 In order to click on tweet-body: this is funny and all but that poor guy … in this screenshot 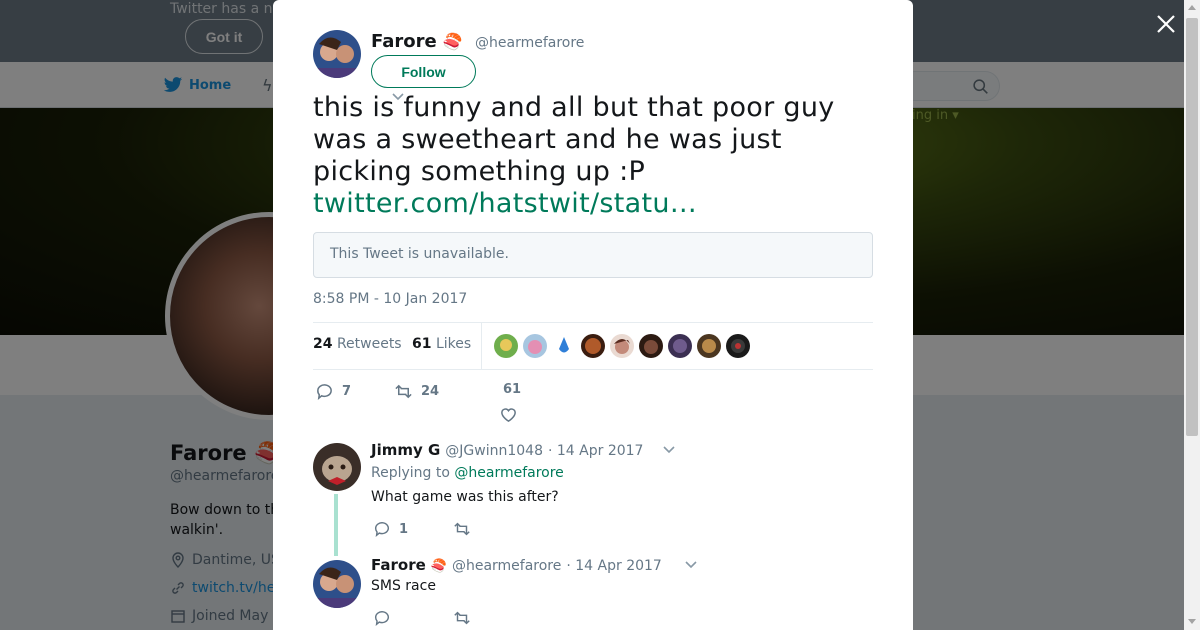, I will do `click(574, 139)`.